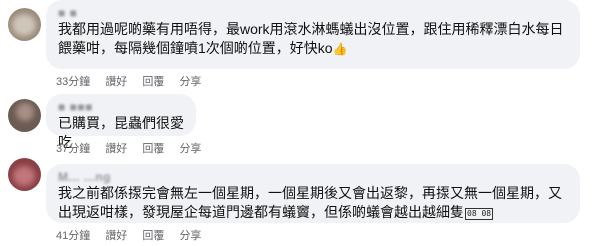 This screenshot has height=246, width=600. What do you see at coordinates (121, 107) in the screenshot?
I see `comment-author: ■ ■■■` at bounding box center [121, 107].